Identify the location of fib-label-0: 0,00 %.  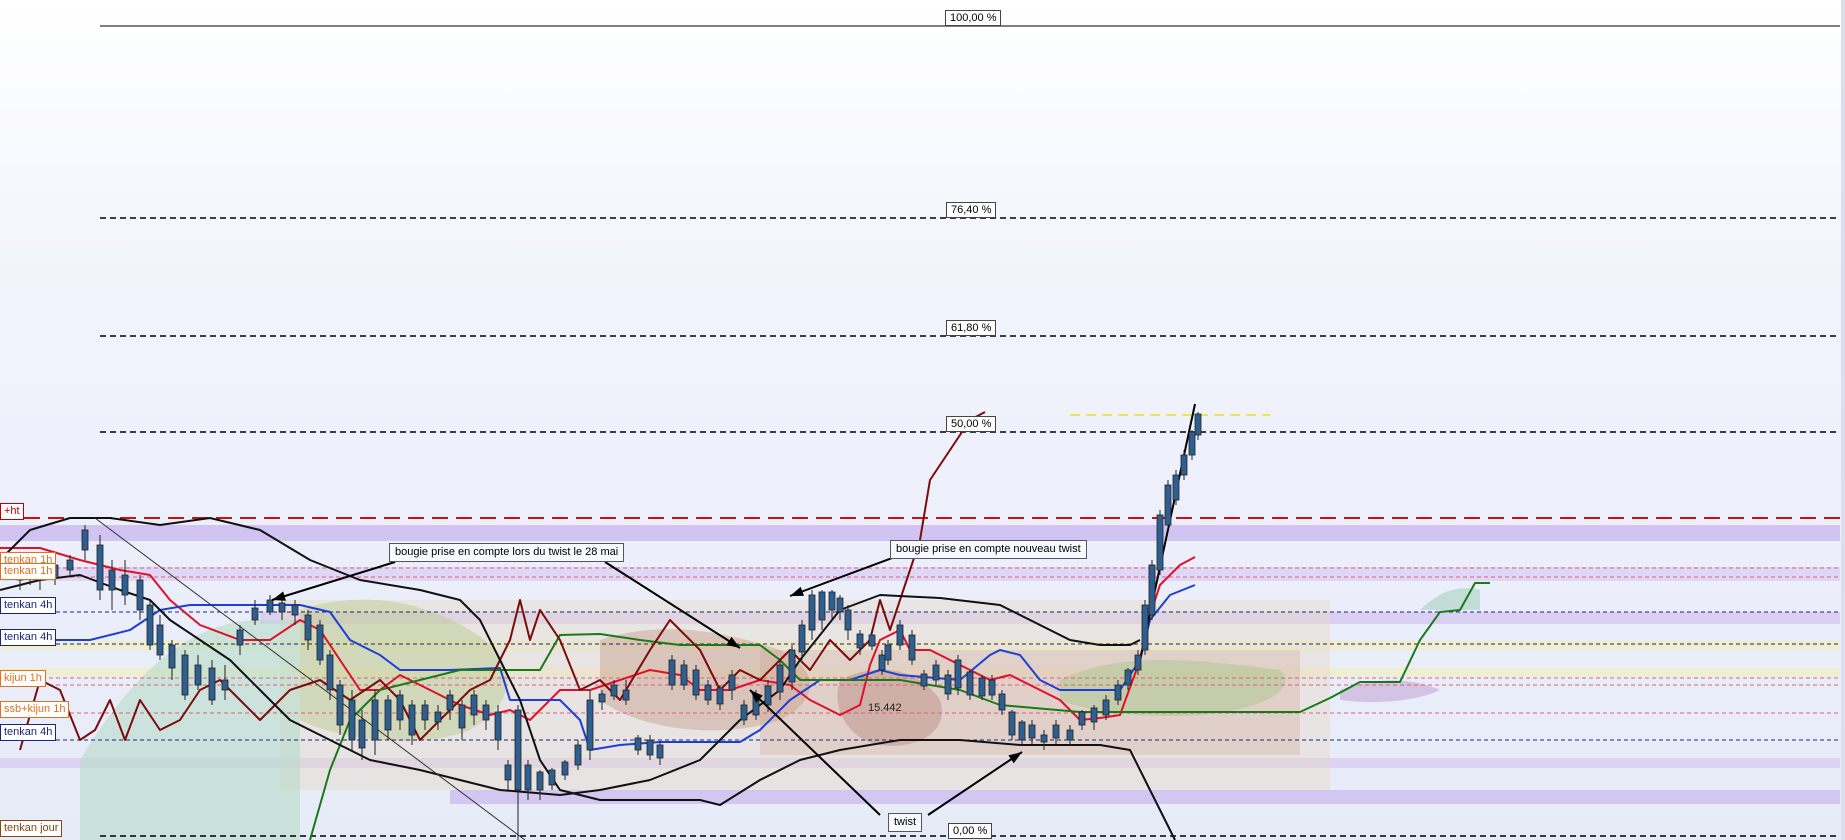
(970, 831).